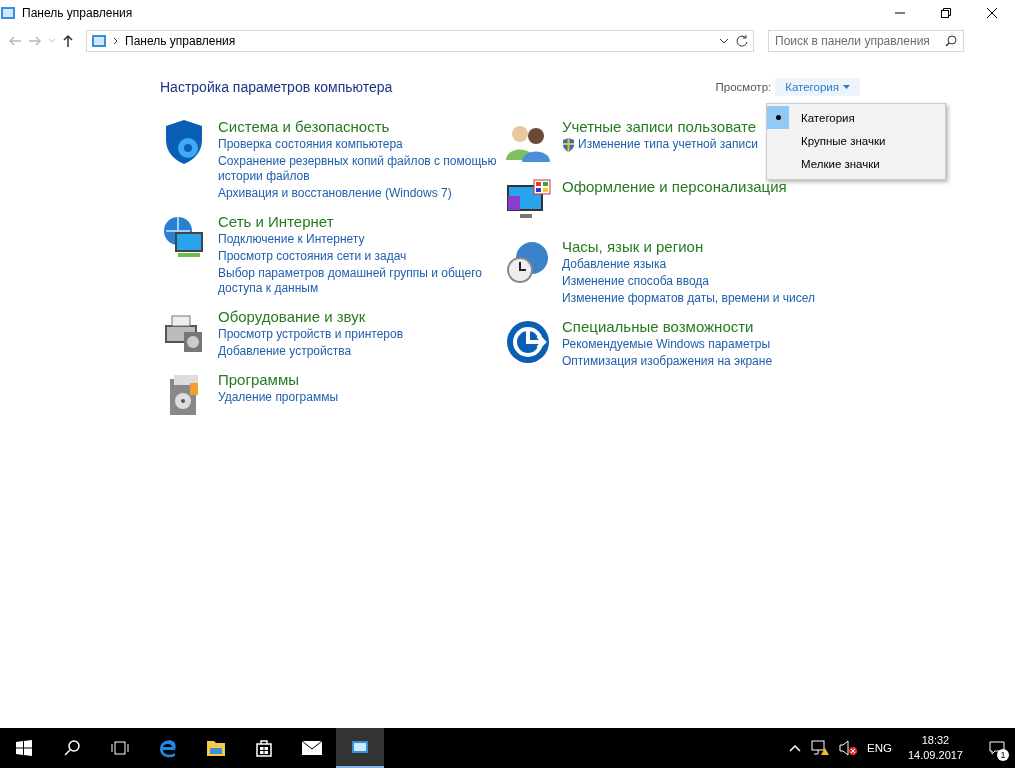  Describe the element at coordinates (24, 748) in the screenshot. I see `windows-logo-icon` at that location.